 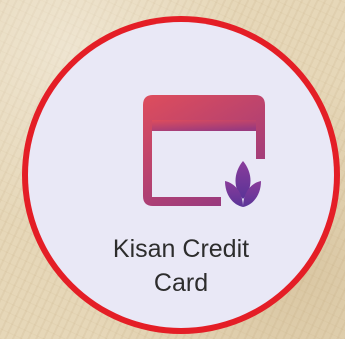 What do you see at coordinates (181, 249) in the screenshot?
I see `tile-label-line-1: Kisan Credit` at bounding box center [181, 249].